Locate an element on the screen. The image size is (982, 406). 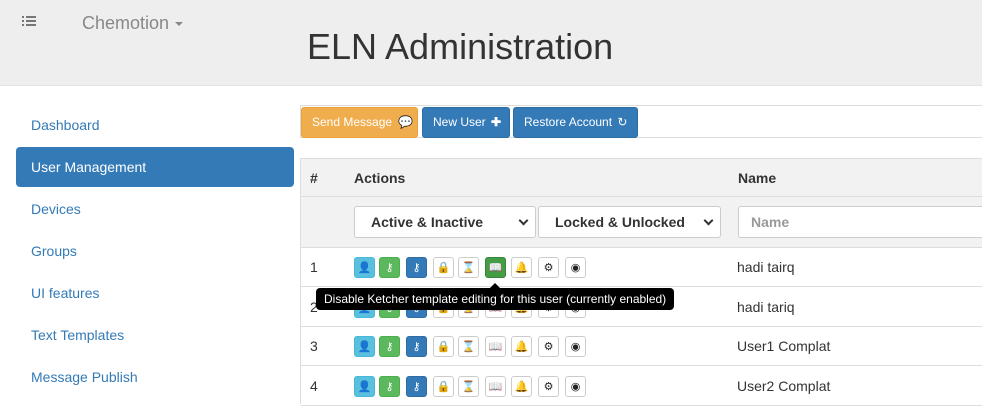
sidebar-item-groups: Groups is located at coordinates (155, 251).